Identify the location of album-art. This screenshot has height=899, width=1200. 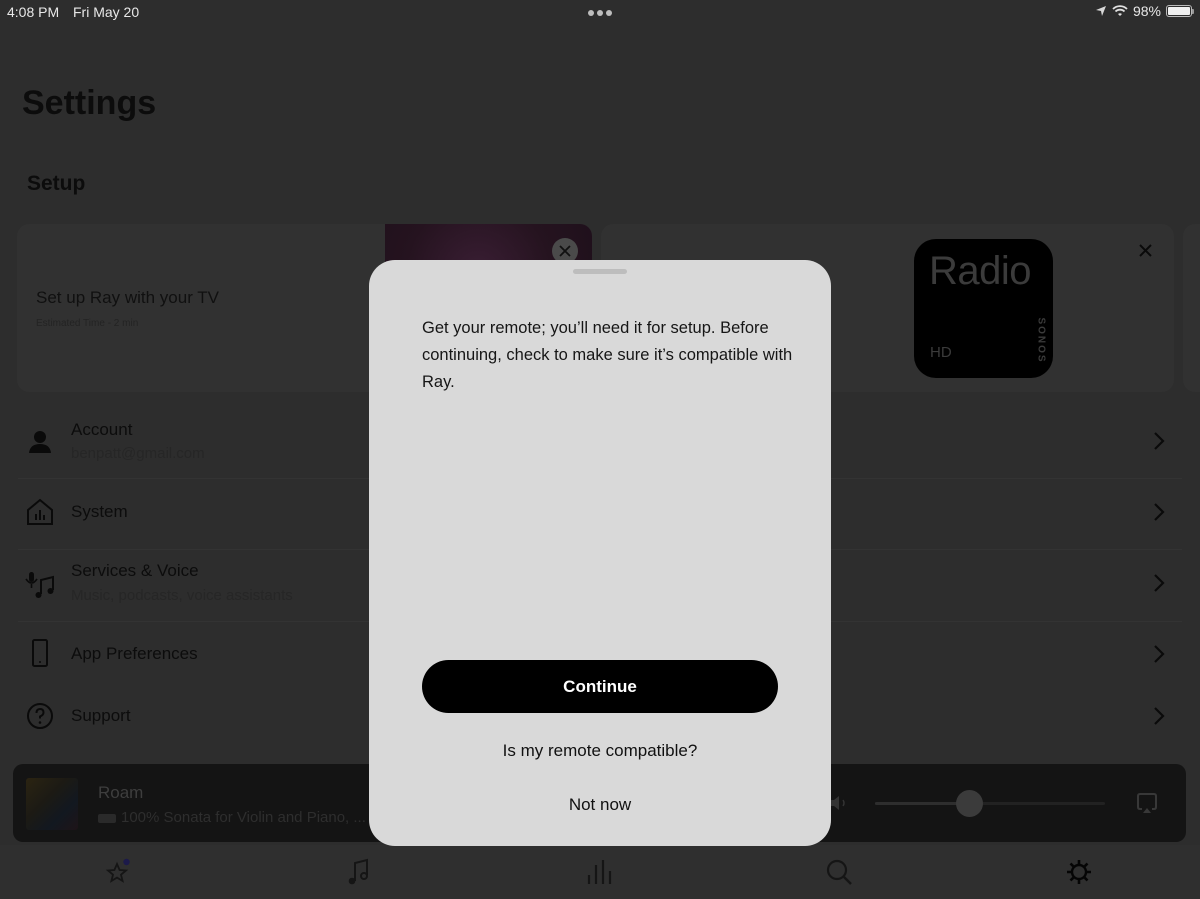
(52, 804).